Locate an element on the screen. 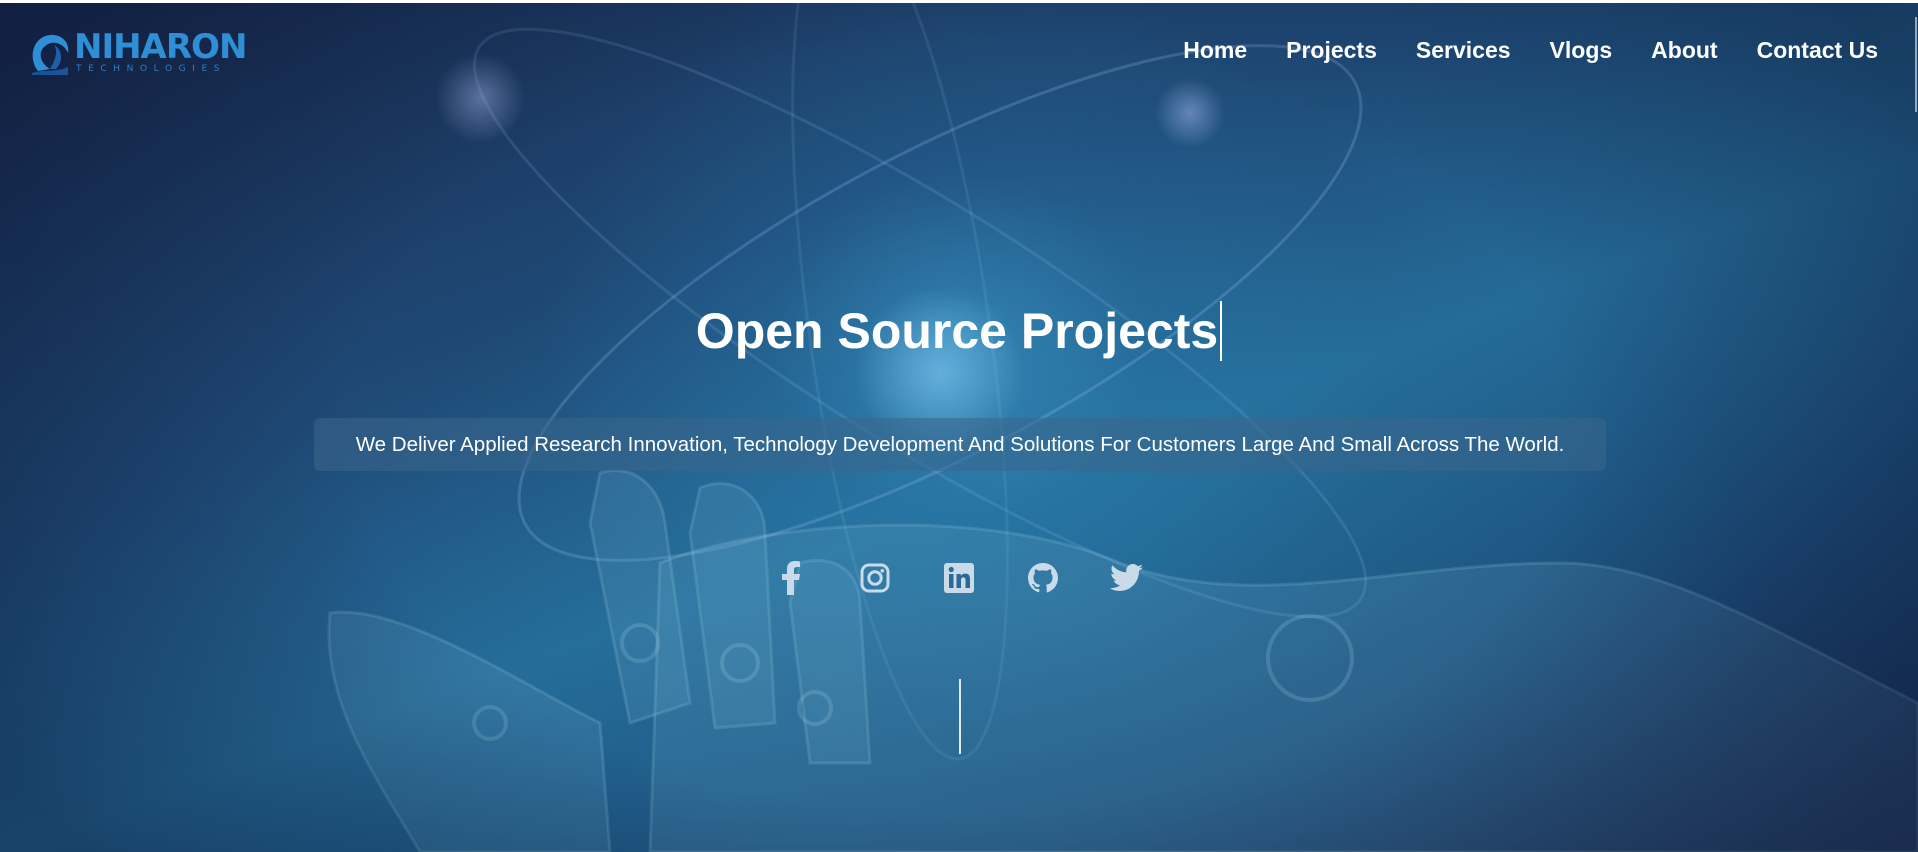 The width and height of the screenshot is (1918, 852). nav-vlogs: Vlogs is located at coordinates (1581, 50).